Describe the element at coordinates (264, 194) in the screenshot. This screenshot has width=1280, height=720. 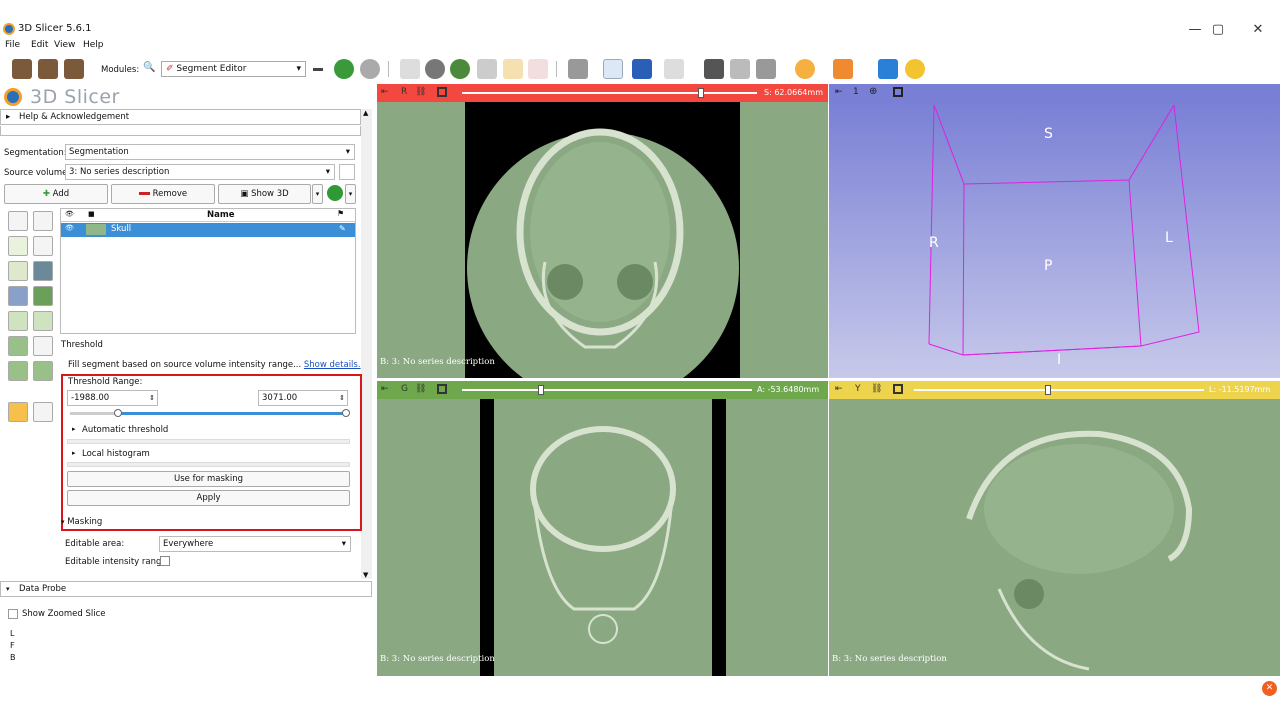
I see `show-3d-button: ▣ Show 3D` at that location.